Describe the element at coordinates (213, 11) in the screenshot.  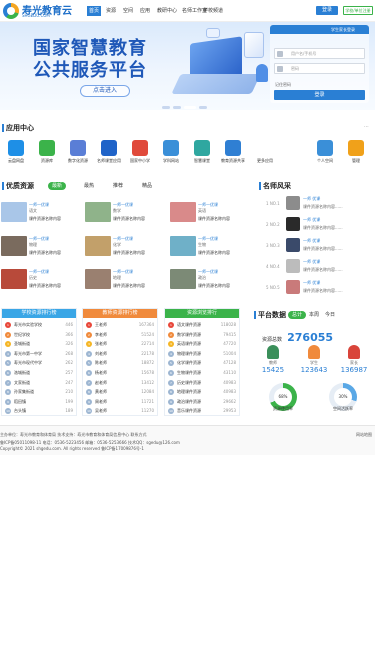
I see `nav-school-channel: 学校频道` at that location.